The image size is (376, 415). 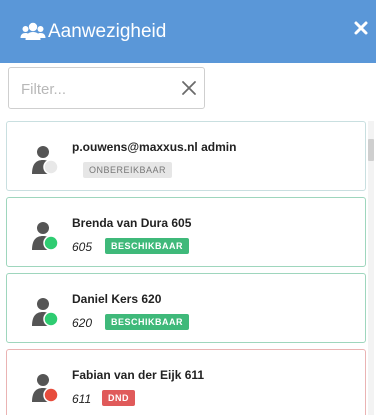 I want to click on close-icon, so click(x=361, y=28).